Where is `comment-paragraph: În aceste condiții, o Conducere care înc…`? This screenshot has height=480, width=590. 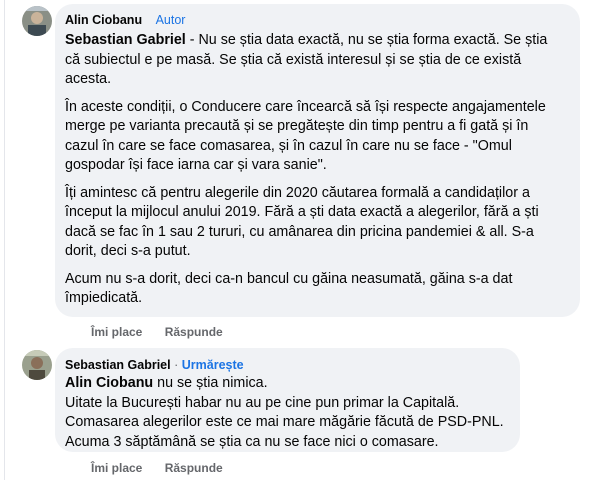 comment-paragraph: În aceste condiții, o Conducere care înc… is located at coordinates (305, 136).